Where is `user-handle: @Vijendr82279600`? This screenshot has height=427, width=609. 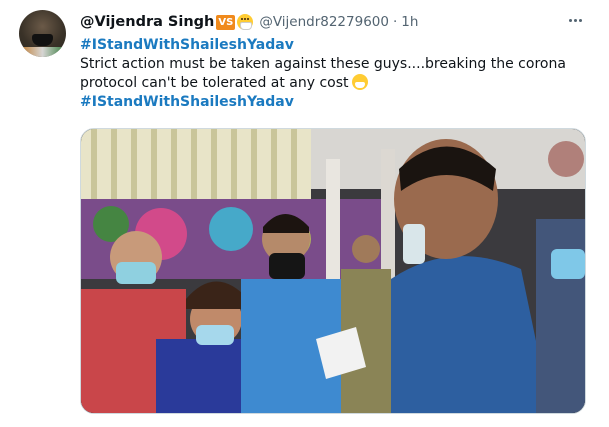
user-handle: @Vijendr82279600 is located at coordinates (324, 22).